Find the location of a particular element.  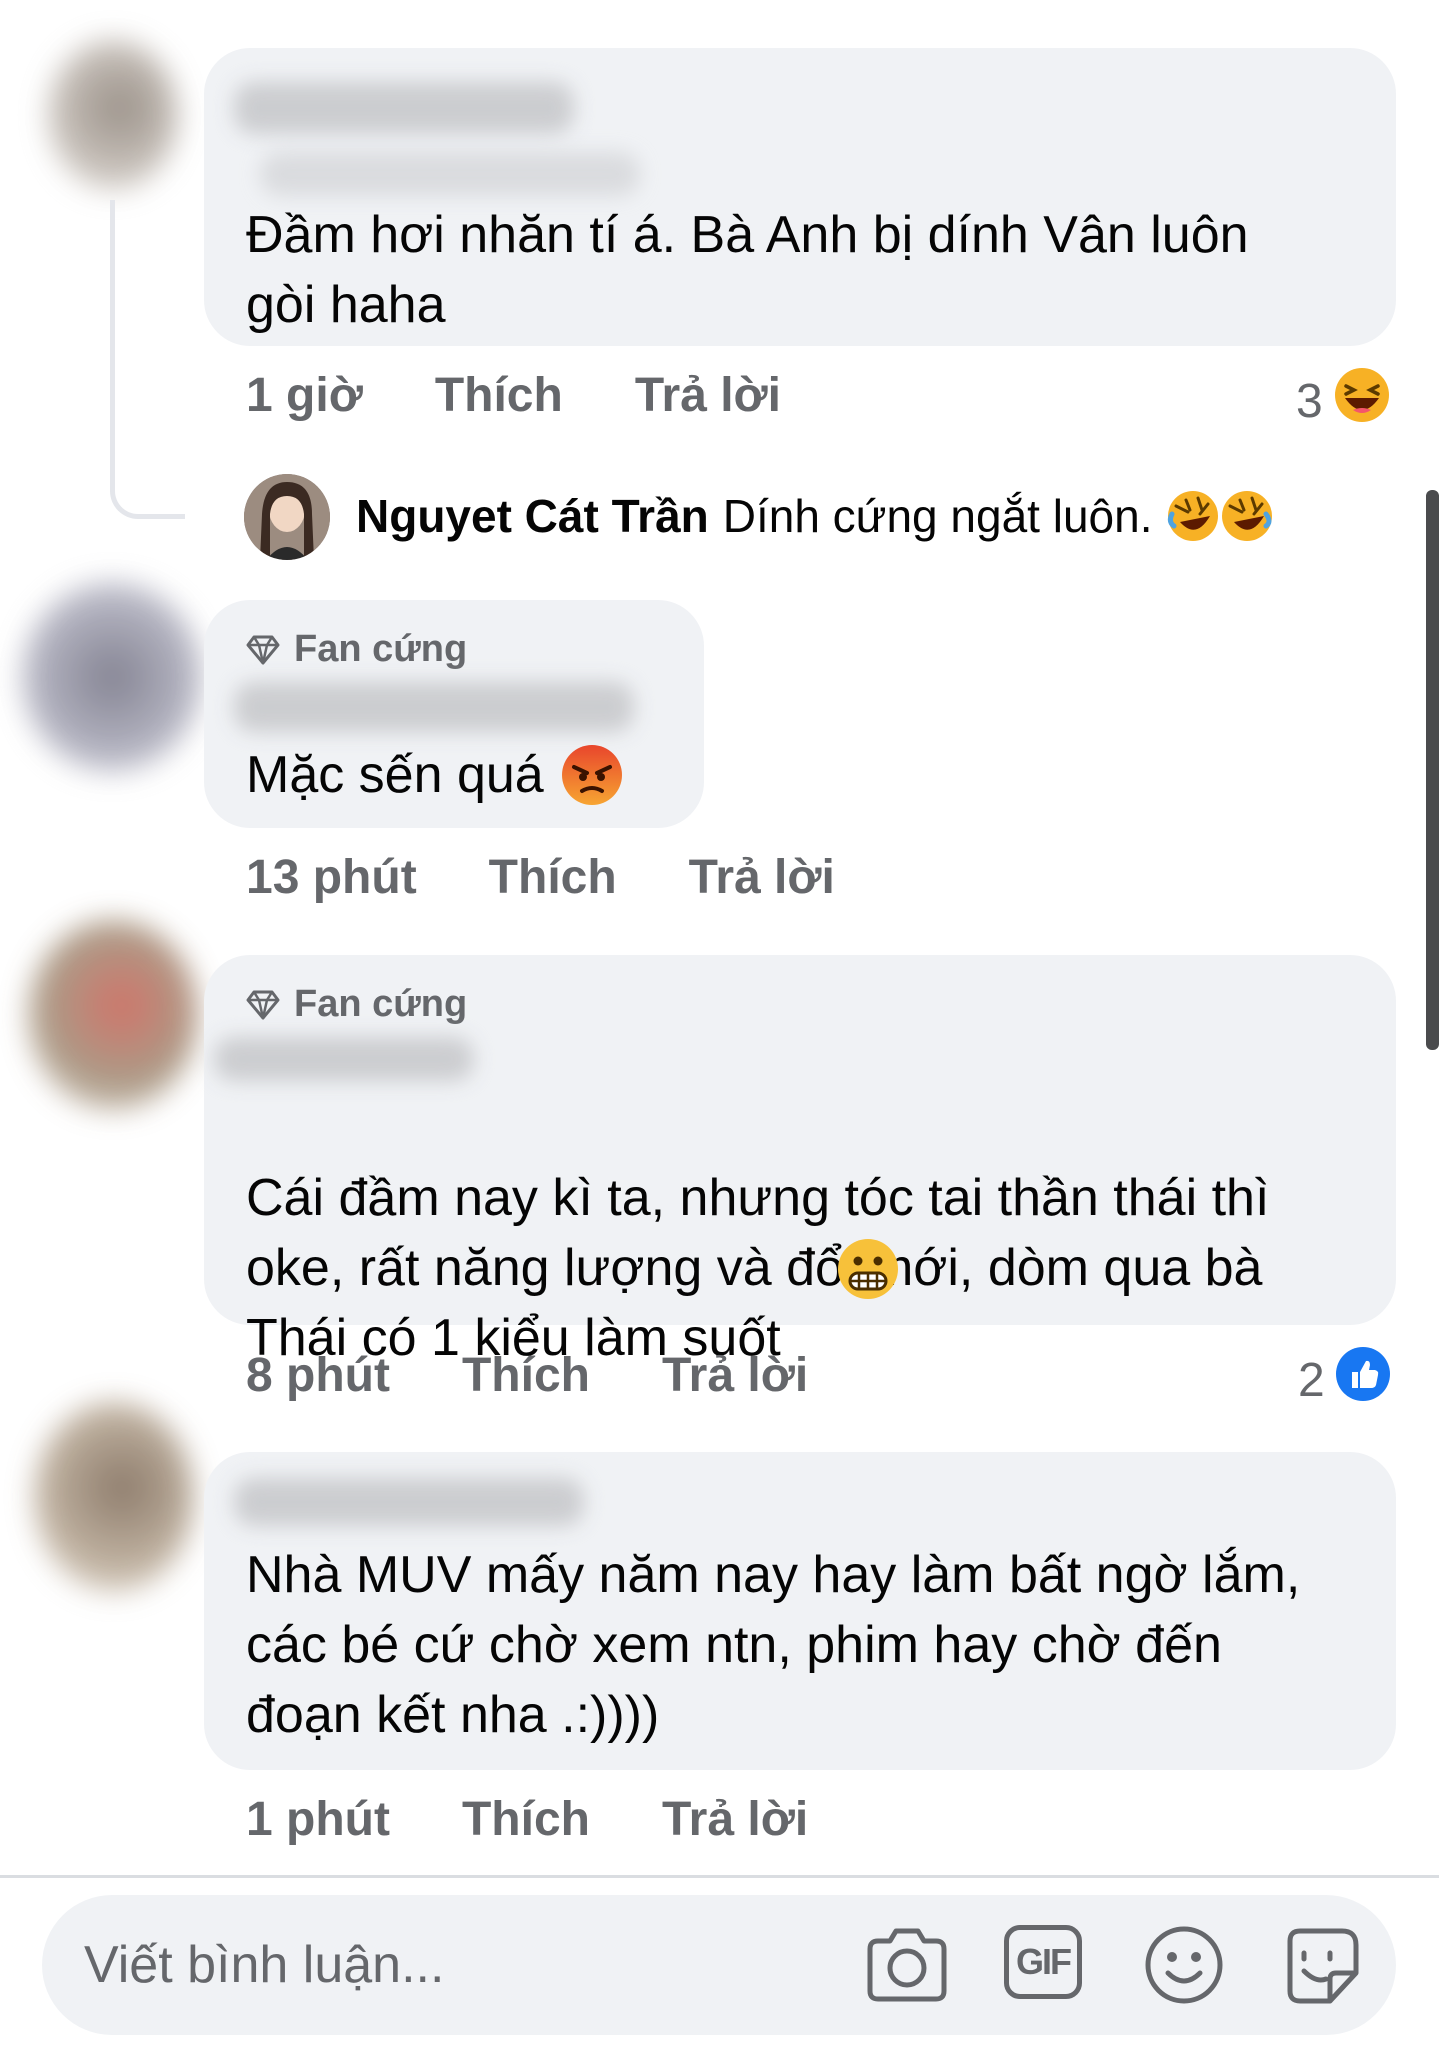

reply-thread-line is located at coordinates (147, 359).